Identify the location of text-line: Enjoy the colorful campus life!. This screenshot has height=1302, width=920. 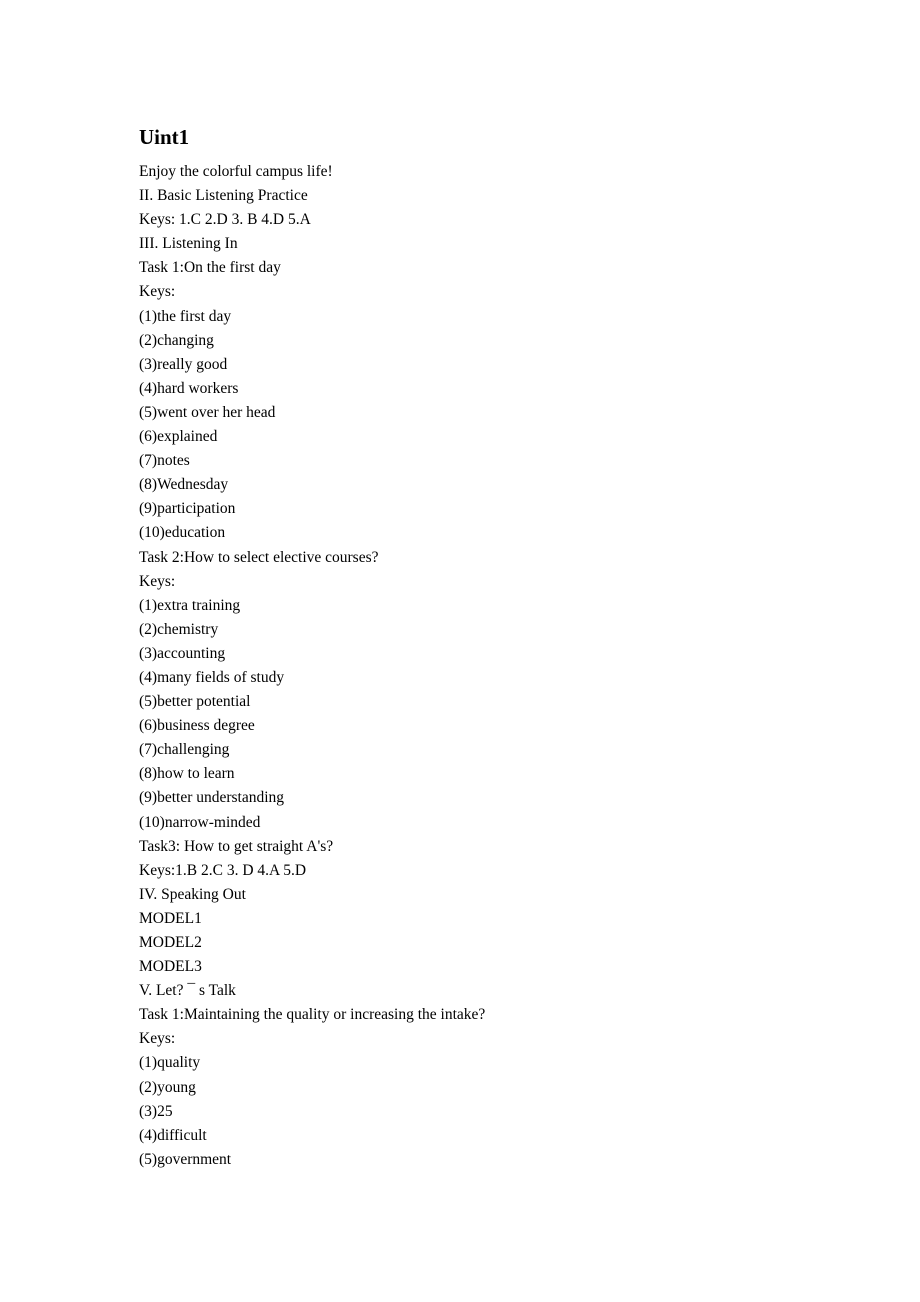
(236, 171).